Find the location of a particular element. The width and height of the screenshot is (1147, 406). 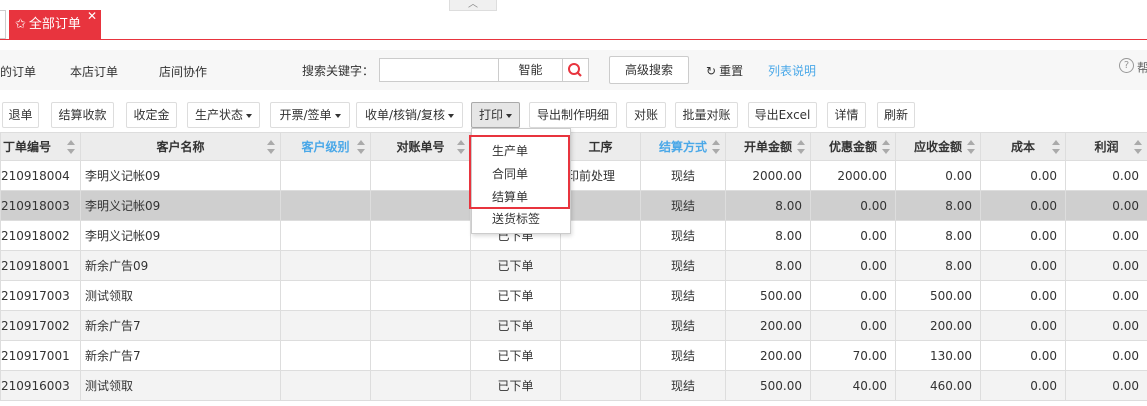

export-detail-button: 导出制作明细 is located at coordinates (573, 115).